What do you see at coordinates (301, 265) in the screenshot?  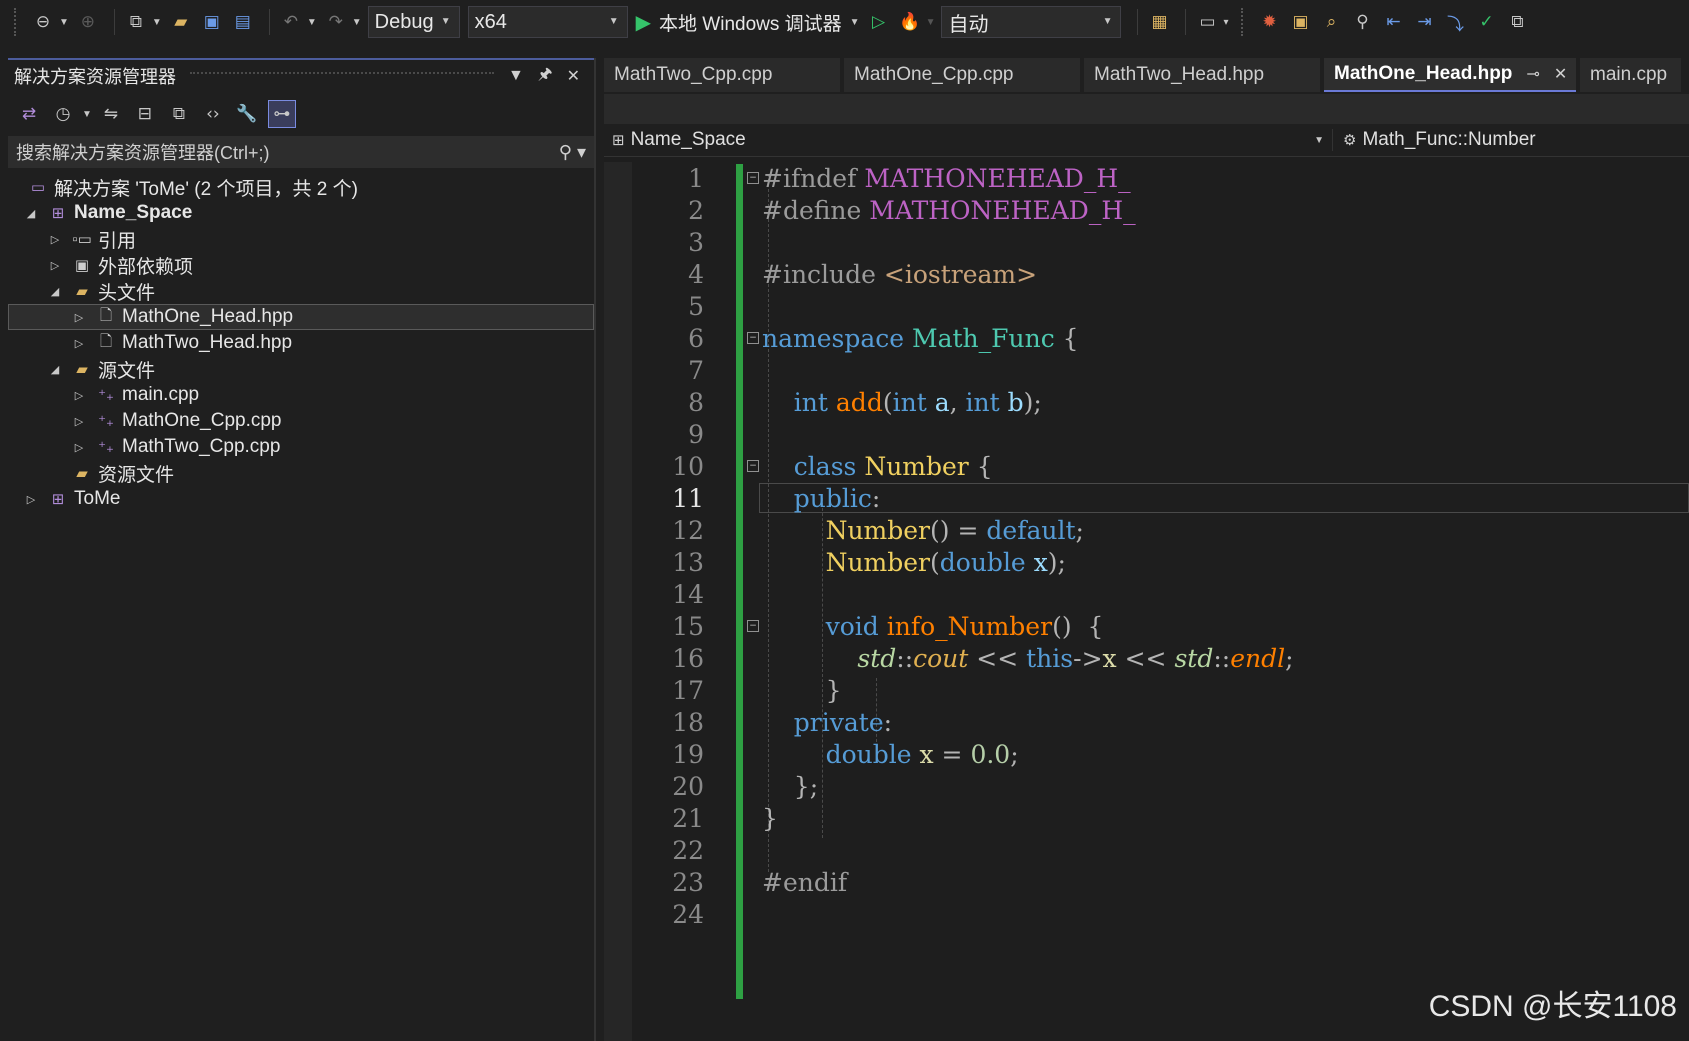 I see `tree-item-external-deps: ▷ ▣ 外部依赖项` at bounding box center [301, 265].